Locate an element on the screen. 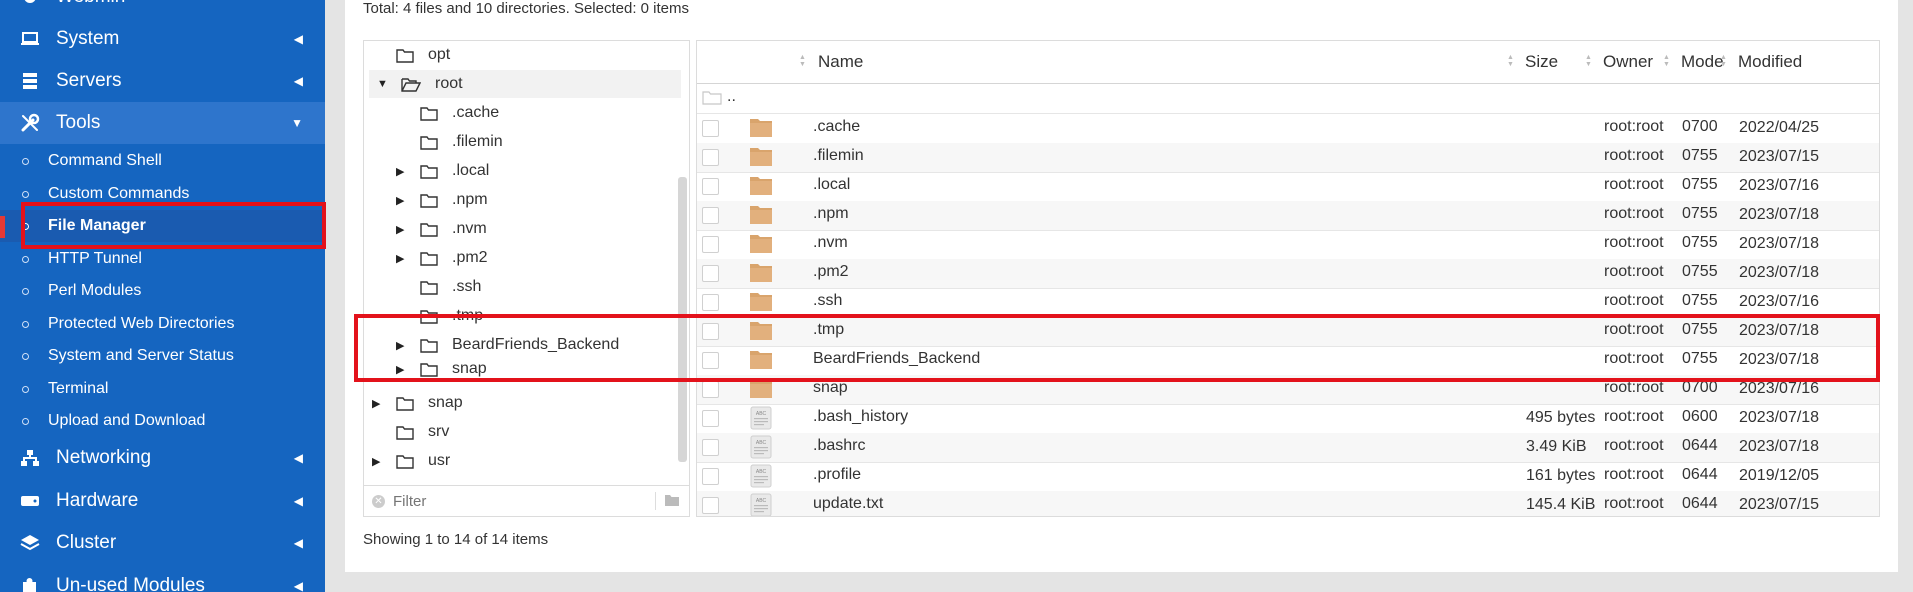 The image size is (1913, 592). column-header-size: Size is located at coordinates (1541, 62).